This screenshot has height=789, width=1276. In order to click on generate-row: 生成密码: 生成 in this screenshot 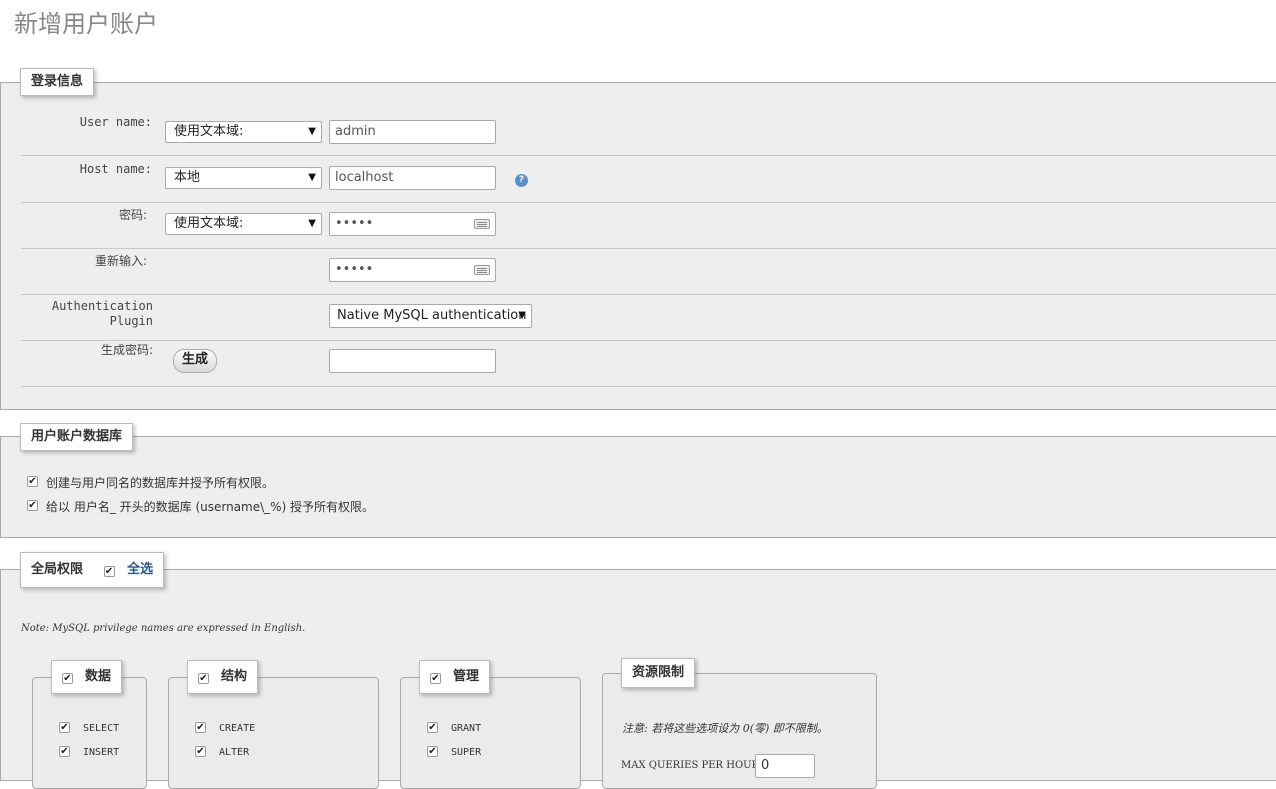, I will do `click(648, 363)`.